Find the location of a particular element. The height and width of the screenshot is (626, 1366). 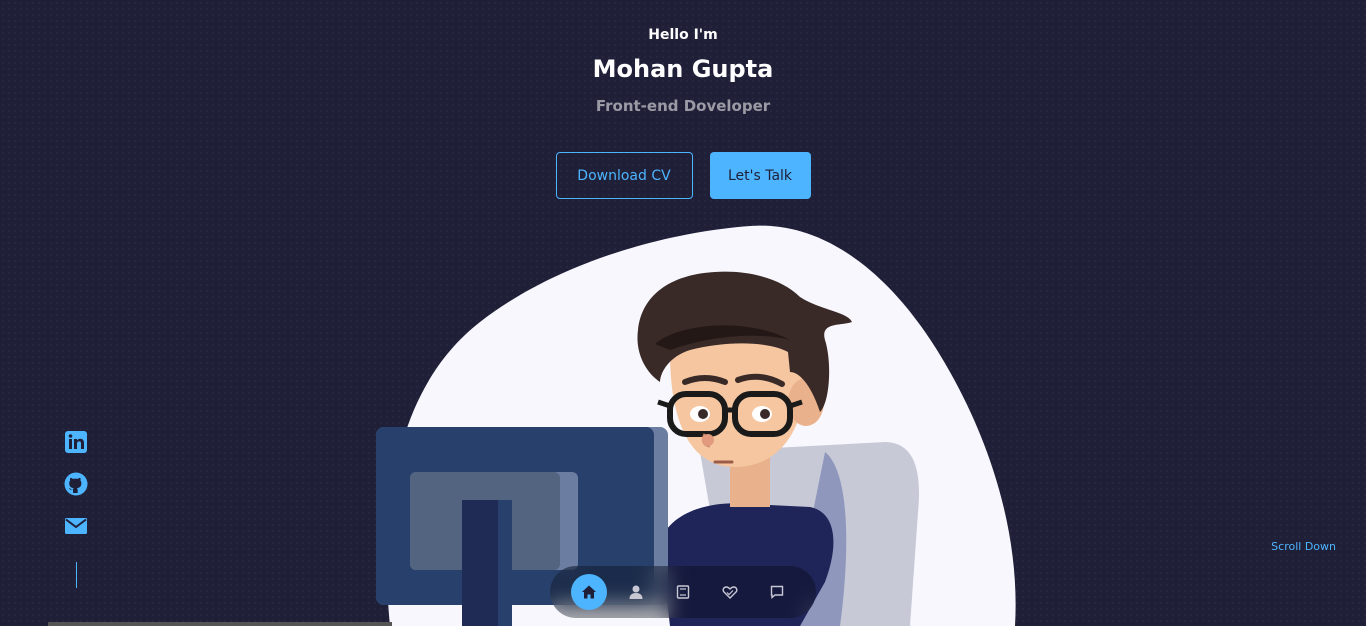

email-icon is located at coordinates (76, 526).